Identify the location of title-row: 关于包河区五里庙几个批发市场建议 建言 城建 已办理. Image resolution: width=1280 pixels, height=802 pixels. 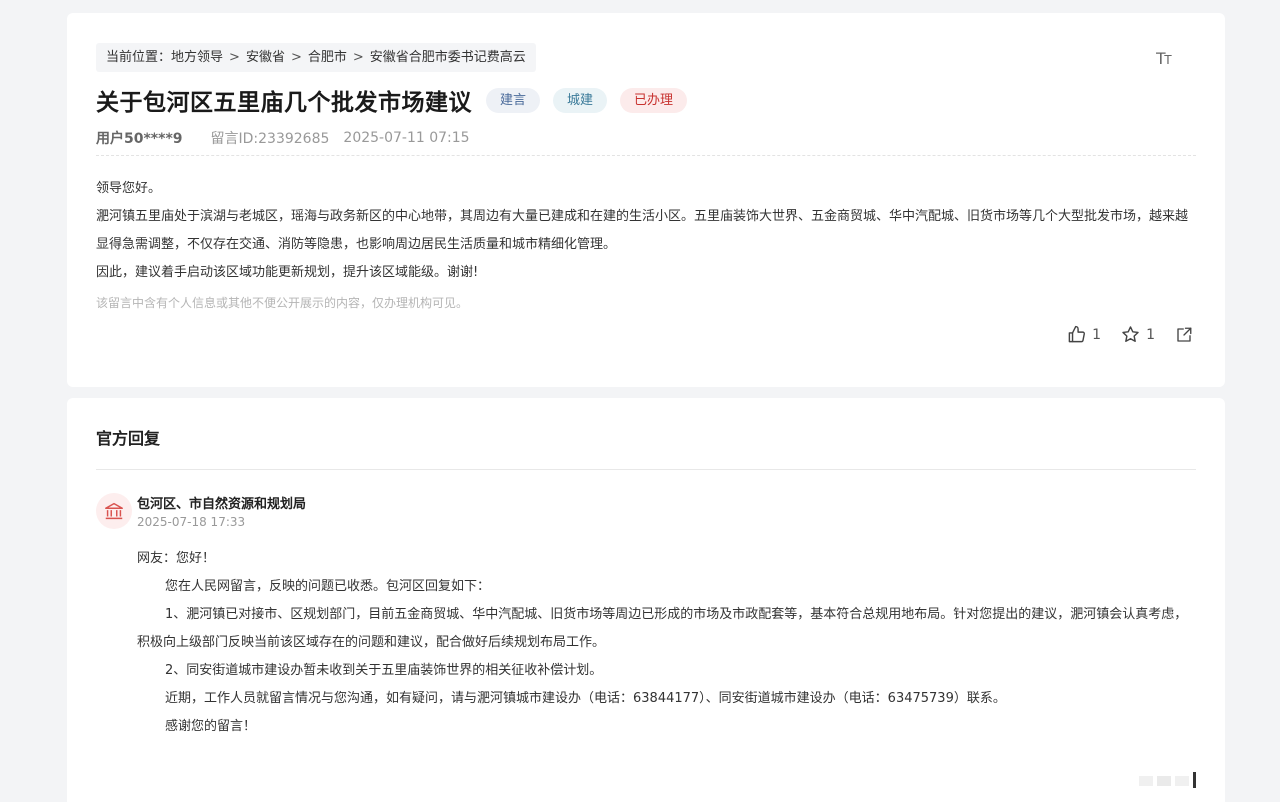
(398, 100).